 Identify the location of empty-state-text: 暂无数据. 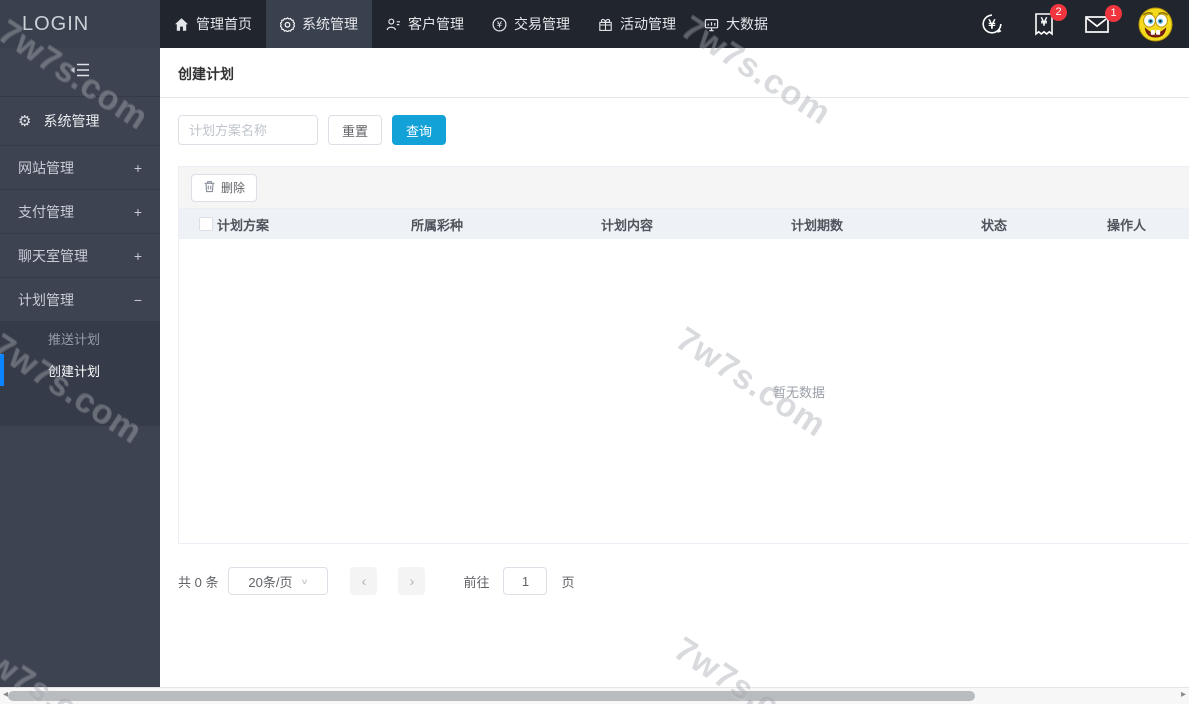
(798, 392).